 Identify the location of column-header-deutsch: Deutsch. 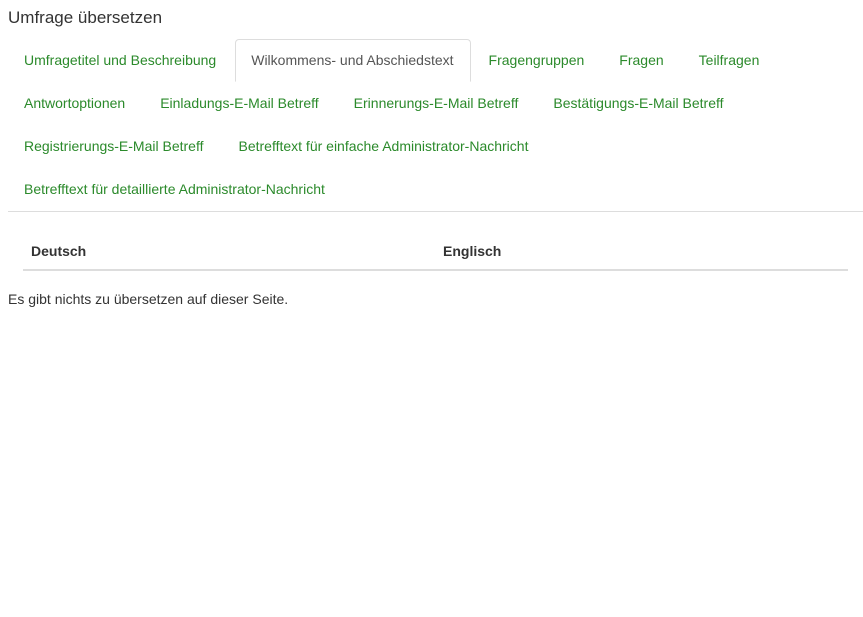
(59, 251).